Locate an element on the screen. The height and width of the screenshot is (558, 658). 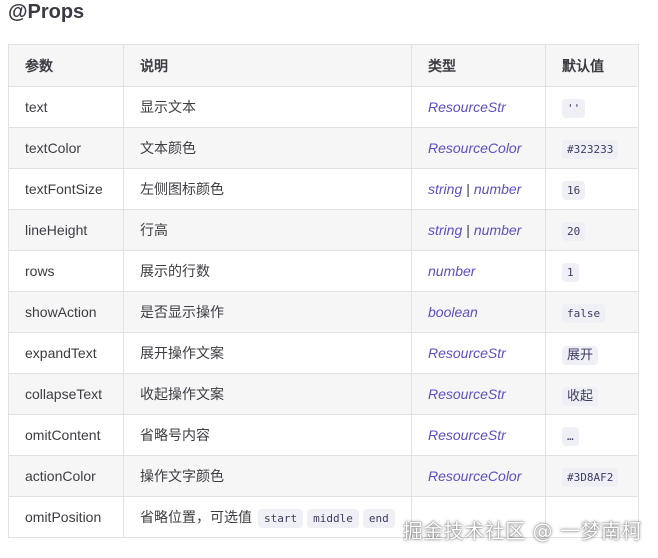
param-cell: rows is located at coordinates (66, 271).